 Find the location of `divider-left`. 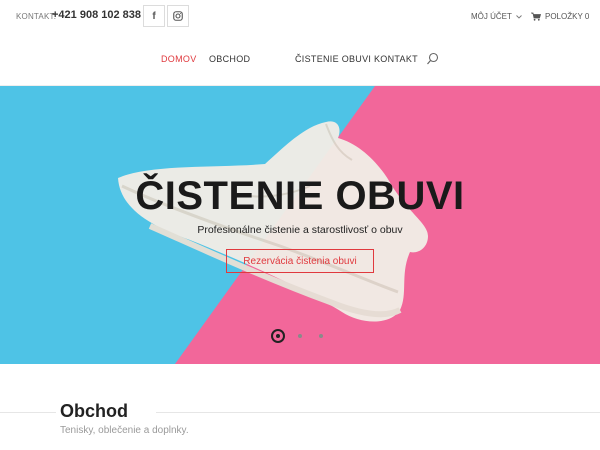

divider-left is located at coordinates (28, 412).